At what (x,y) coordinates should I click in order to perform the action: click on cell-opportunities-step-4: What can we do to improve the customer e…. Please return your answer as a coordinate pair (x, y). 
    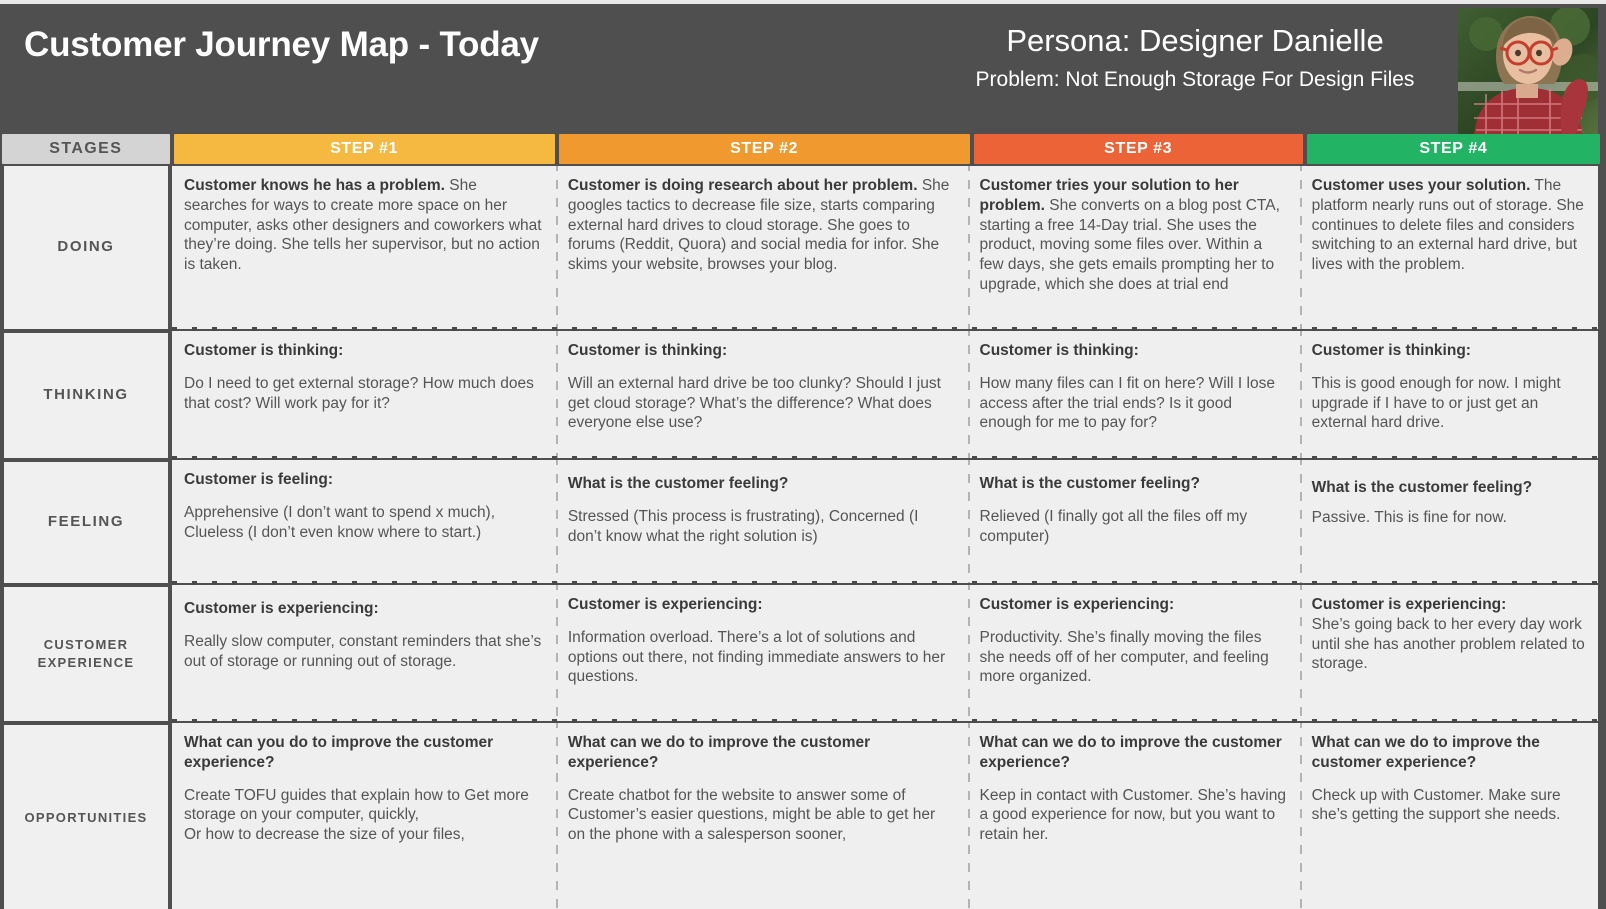
    Looking at the image, I should click on (1448, 816).